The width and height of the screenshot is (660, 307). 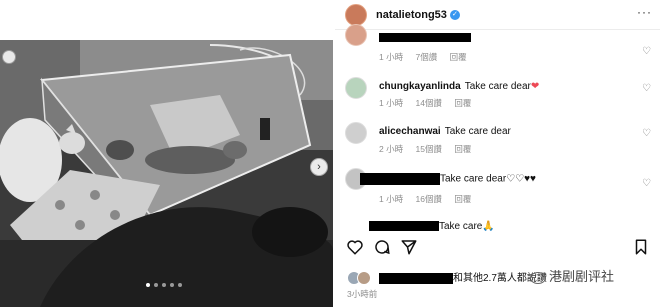 What do you see at coordinates (9, 57) in the screenshot?
I see `image-info-button` at bounding box center [9, 57].